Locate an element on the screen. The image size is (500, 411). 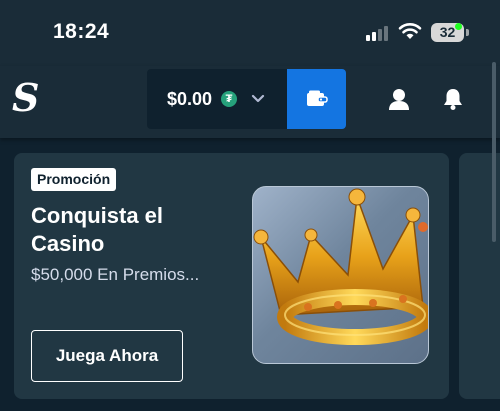
wifi-icon is located at coordinates (410, 31).